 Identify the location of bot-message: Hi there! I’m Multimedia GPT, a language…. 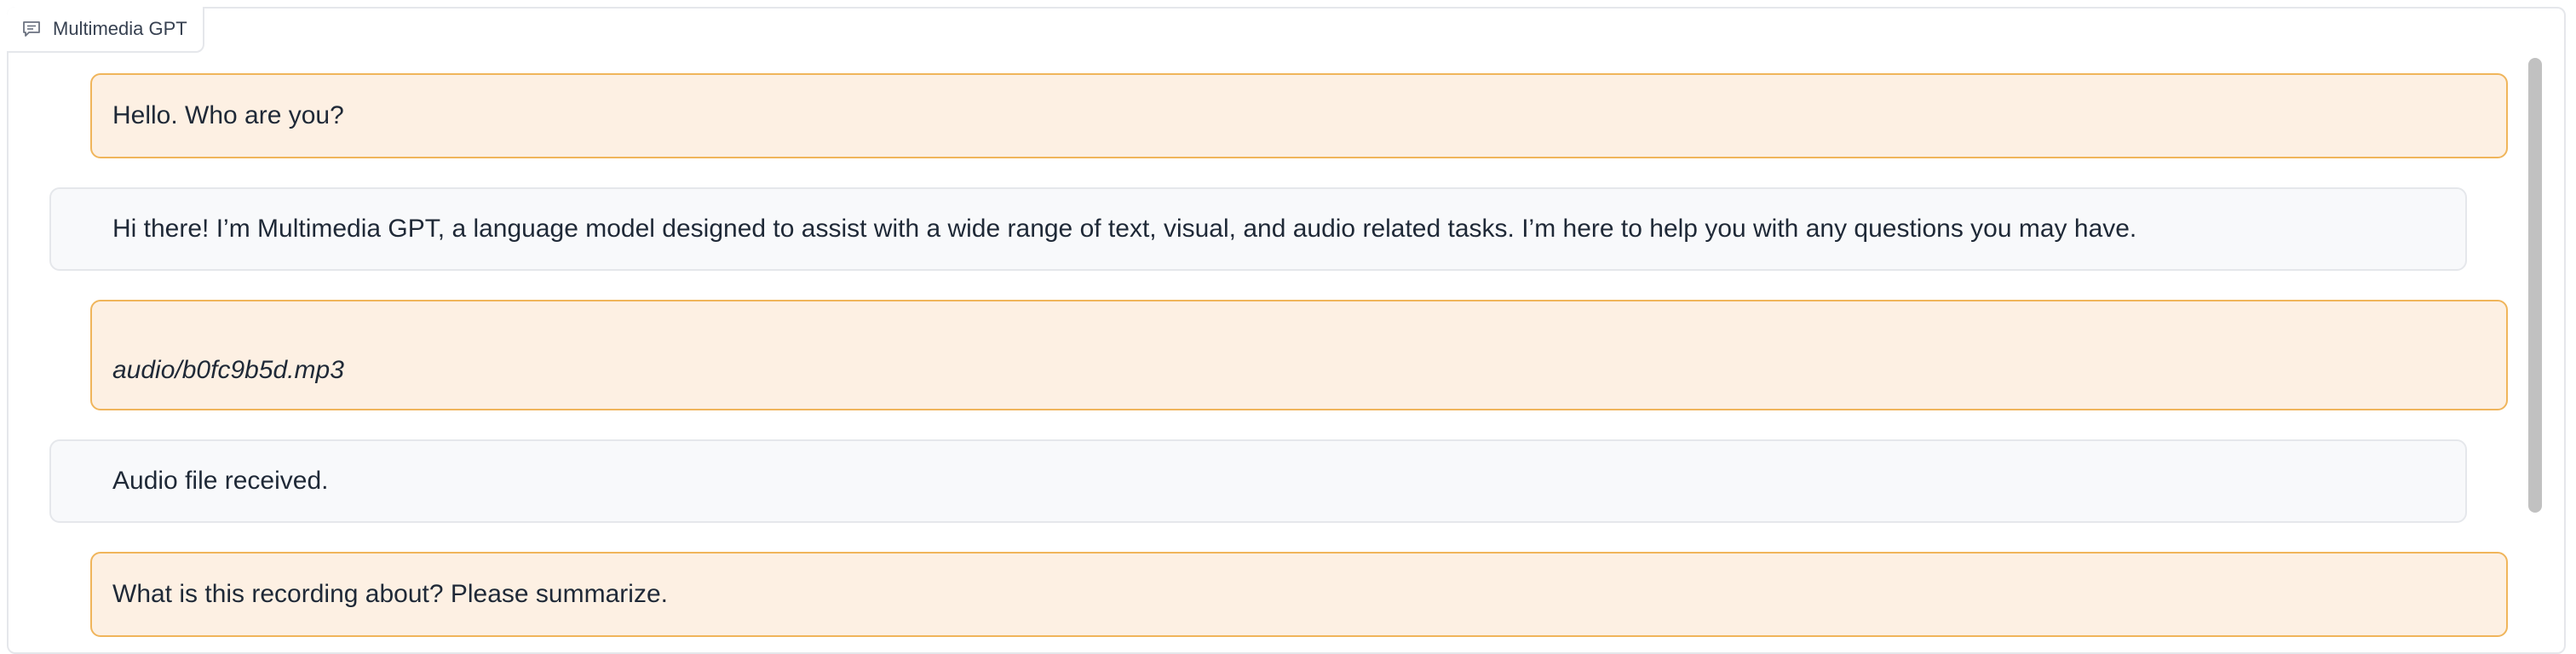
(1258, 229).